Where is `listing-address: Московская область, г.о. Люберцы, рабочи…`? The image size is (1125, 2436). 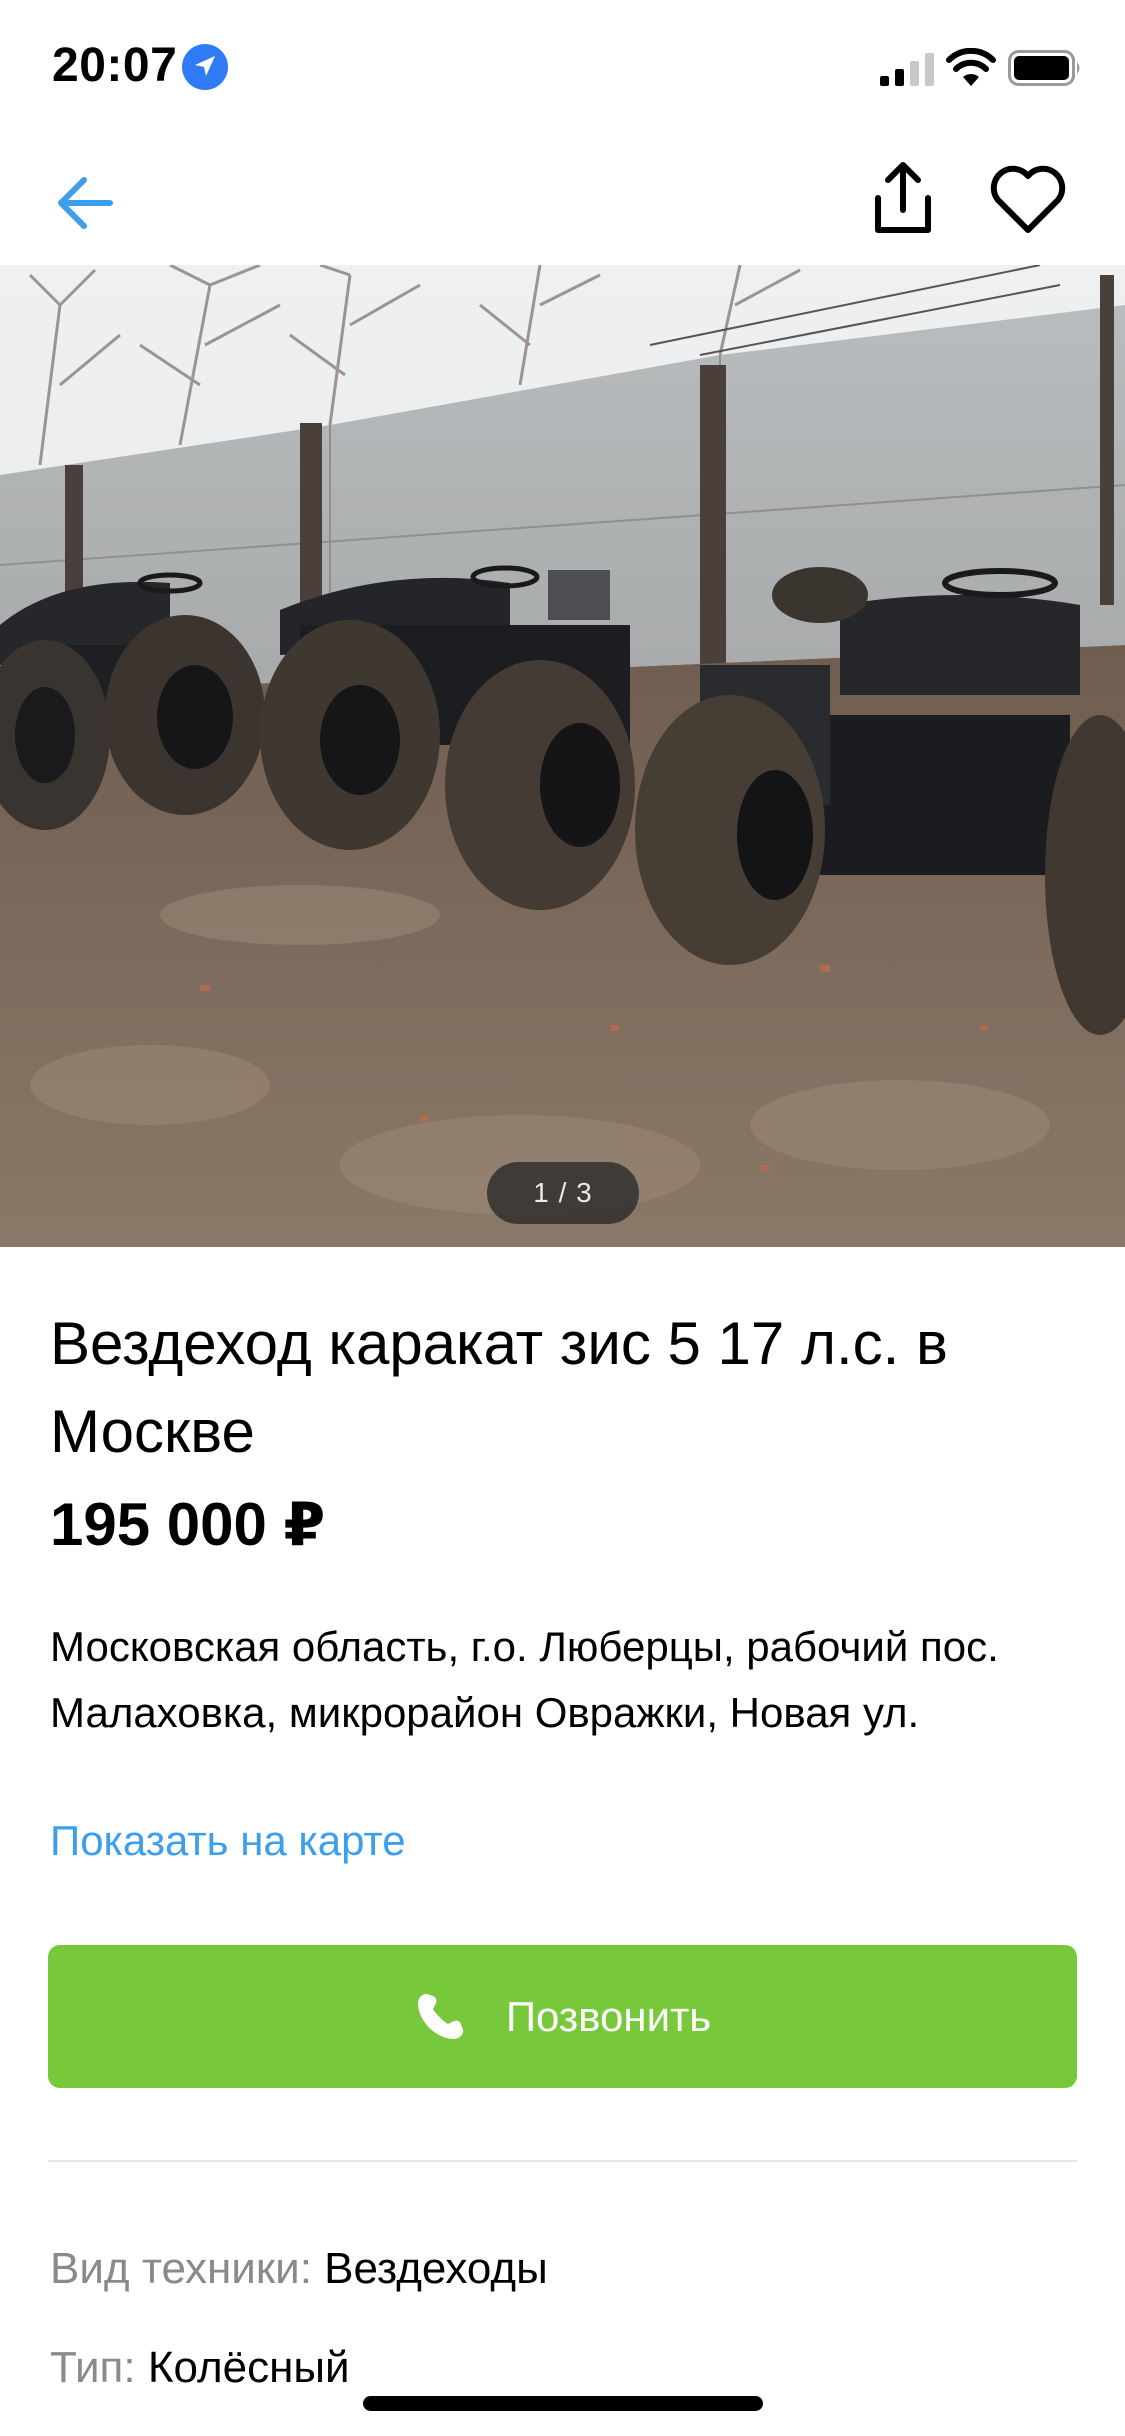
listing-address: Московская область, г.о. Люберцы, рабочи… is located at coordinates (524, 1679).